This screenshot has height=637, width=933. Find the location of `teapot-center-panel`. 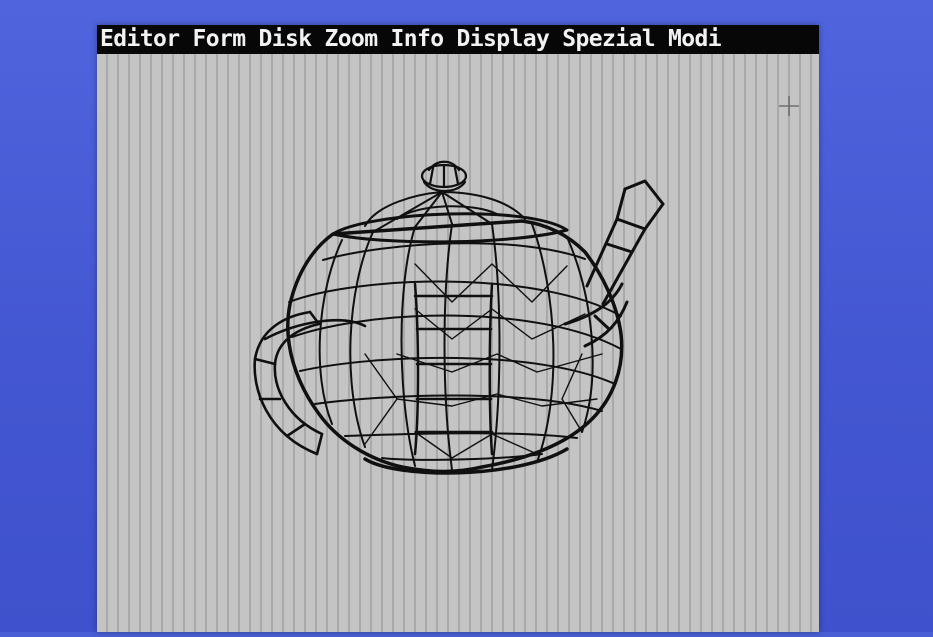

teapot-center-panel is located at coordinates (453, 369).